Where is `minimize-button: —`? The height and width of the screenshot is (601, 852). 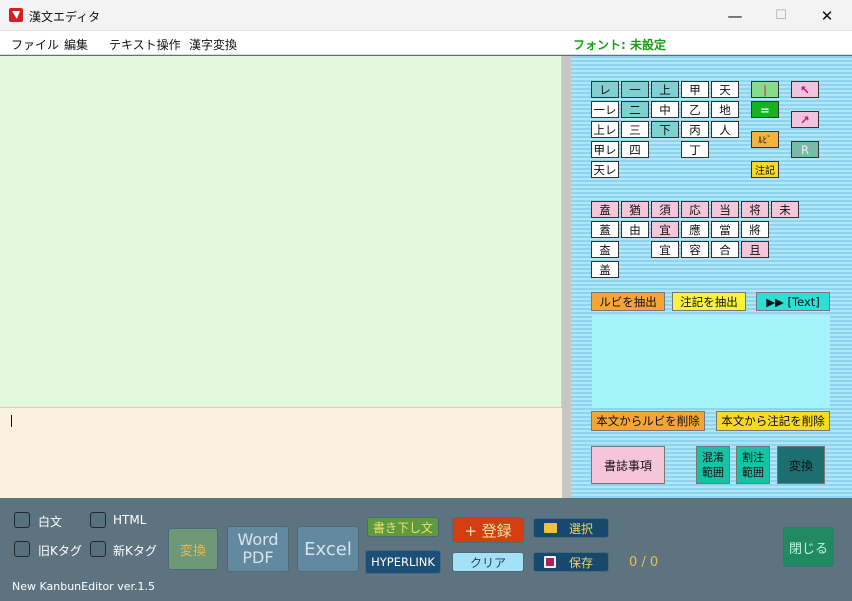 minimize-button: — is located at coordinates (735, 15).